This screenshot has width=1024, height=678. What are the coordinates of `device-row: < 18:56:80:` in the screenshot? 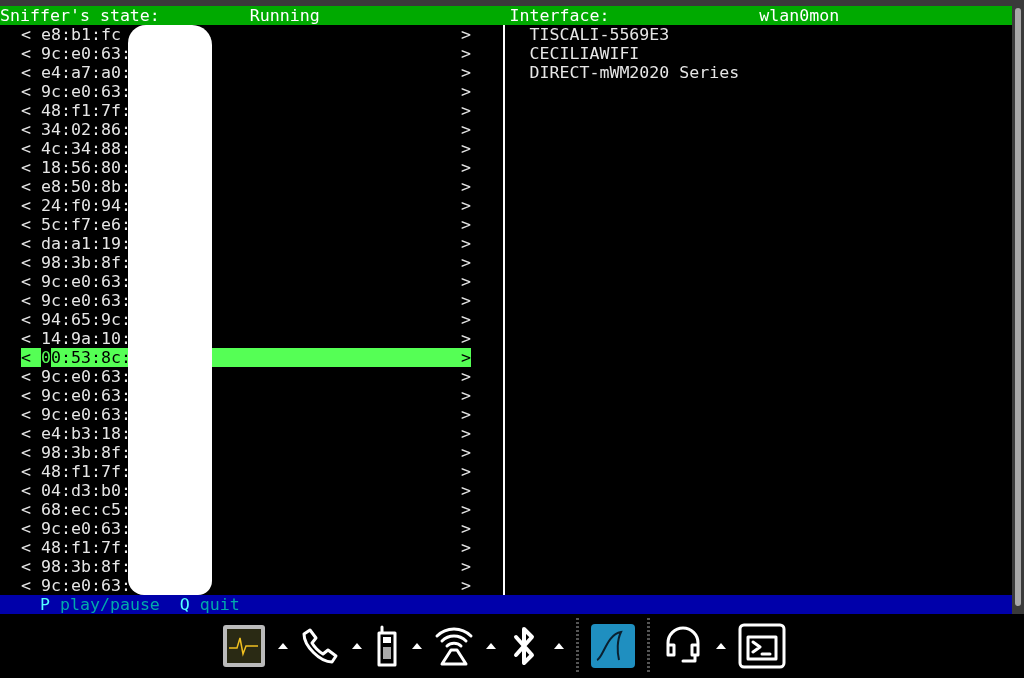 It's located at (74, 167).